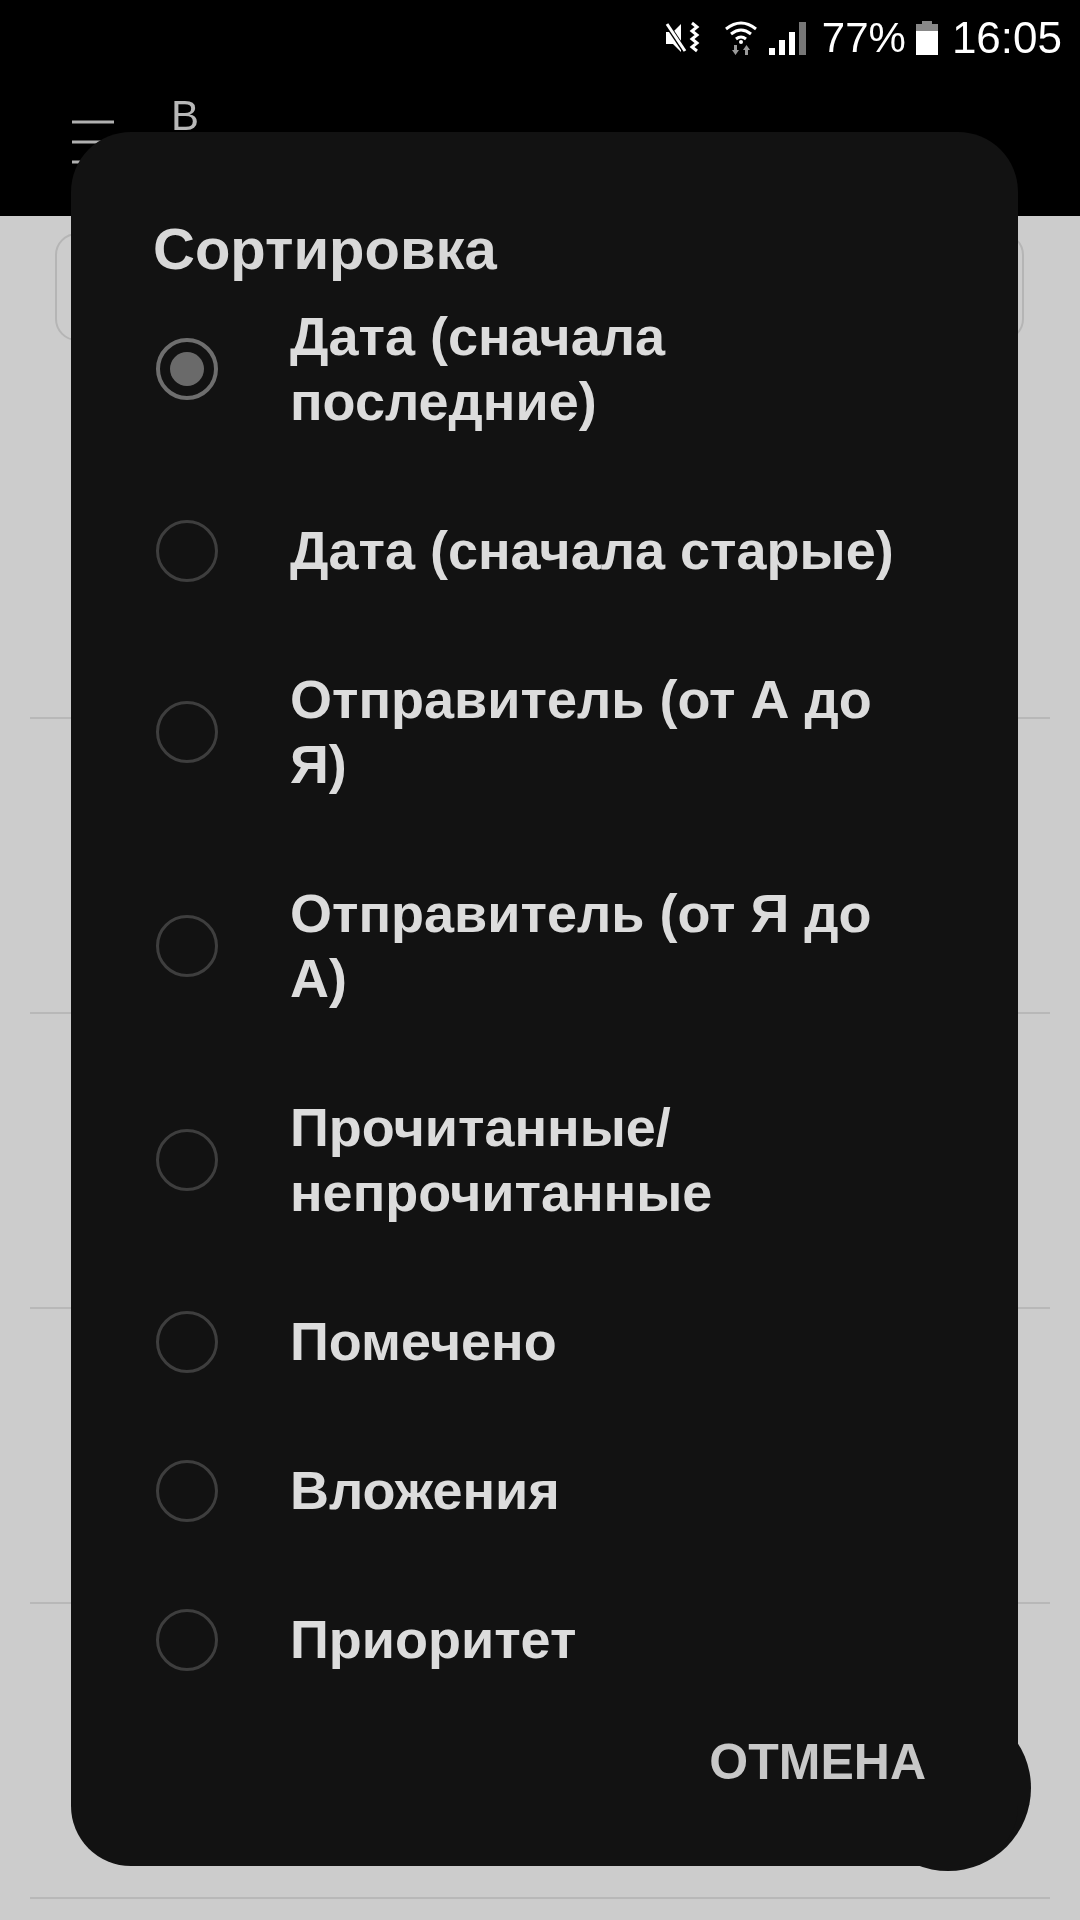  I want to click on sort-option: Отправитель (от А до Я), so click(544, 732).